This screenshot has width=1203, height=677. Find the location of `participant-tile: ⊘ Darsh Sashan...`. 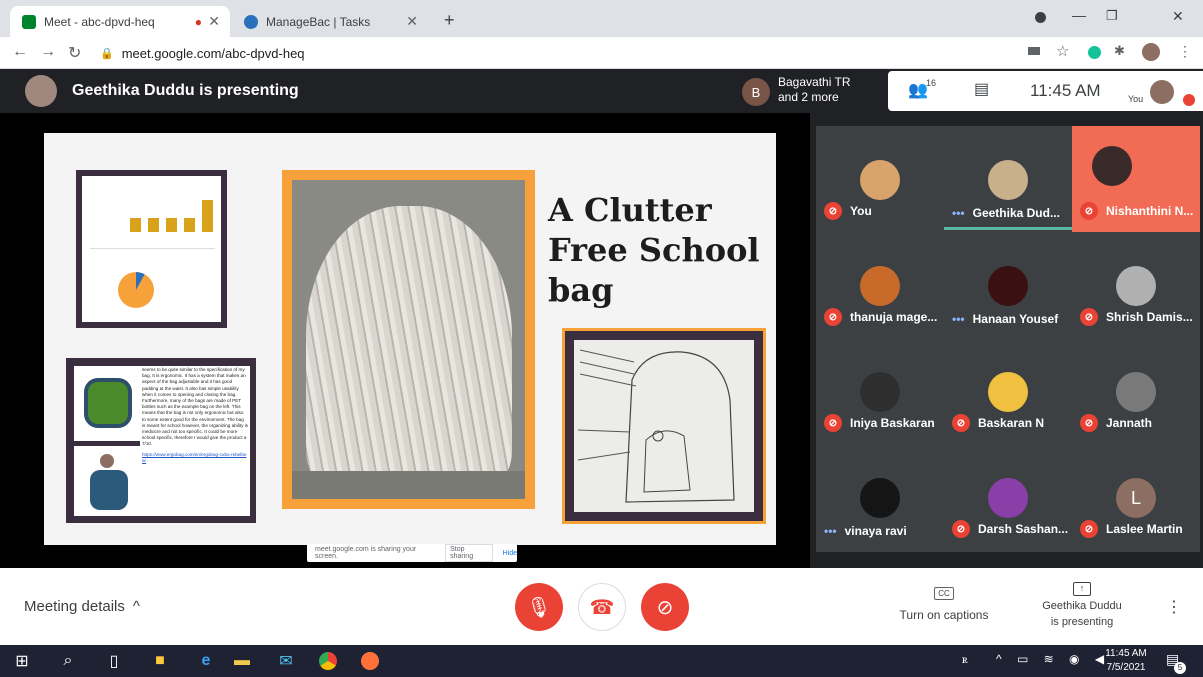

participant-tile: ⊘ Darsh Sashan... is located at coordinates (1008, 497).